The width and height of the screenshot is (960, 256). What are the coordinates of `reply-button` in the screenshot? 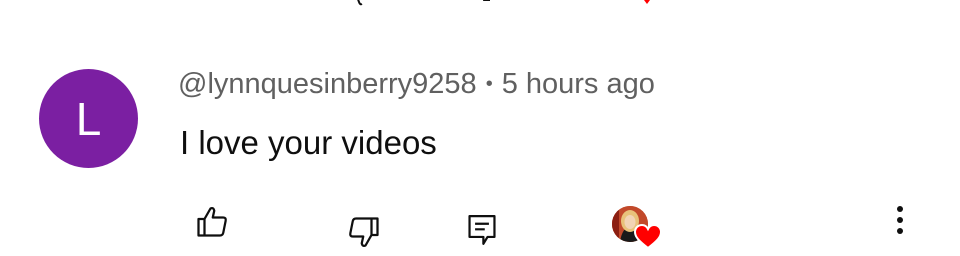 It's located at (482, 230).